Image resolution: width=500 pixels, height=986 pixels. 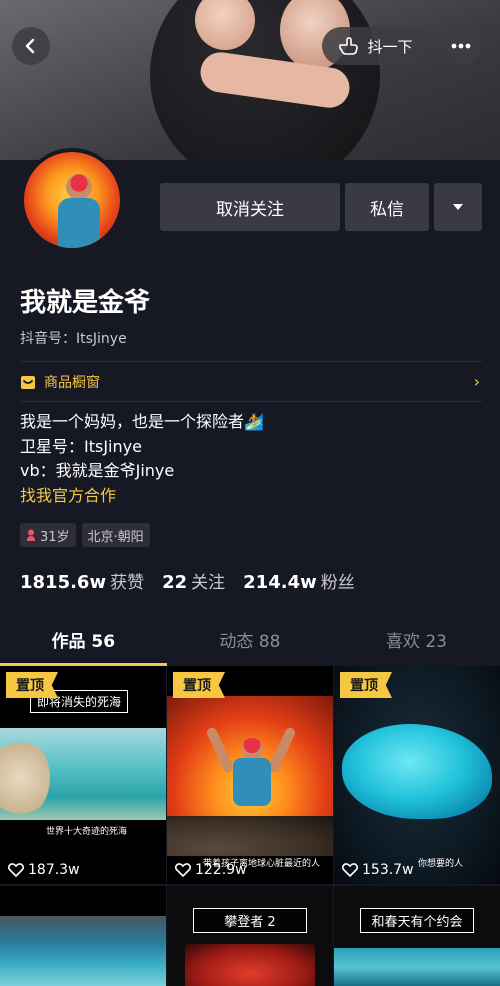 I want to click on climber-body, so click(x=252, y=782).